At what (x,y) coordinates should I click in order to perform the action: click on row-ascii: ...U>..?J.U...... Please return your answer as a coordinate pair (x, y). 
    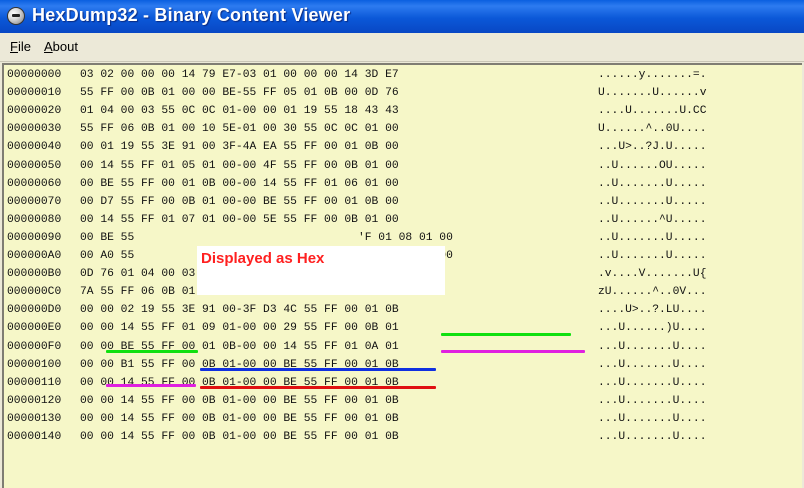
    Looking at the image, I should click on (652, 147).